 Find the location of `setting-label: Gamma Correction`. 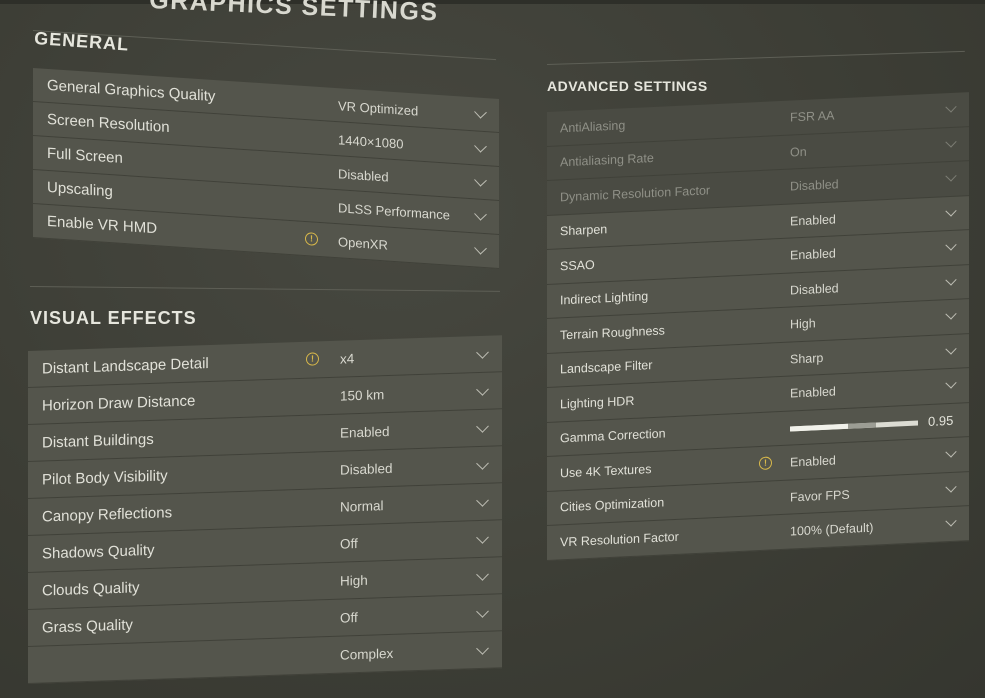

setting-label: Gamma Correction is located at coordinates (613, 436).